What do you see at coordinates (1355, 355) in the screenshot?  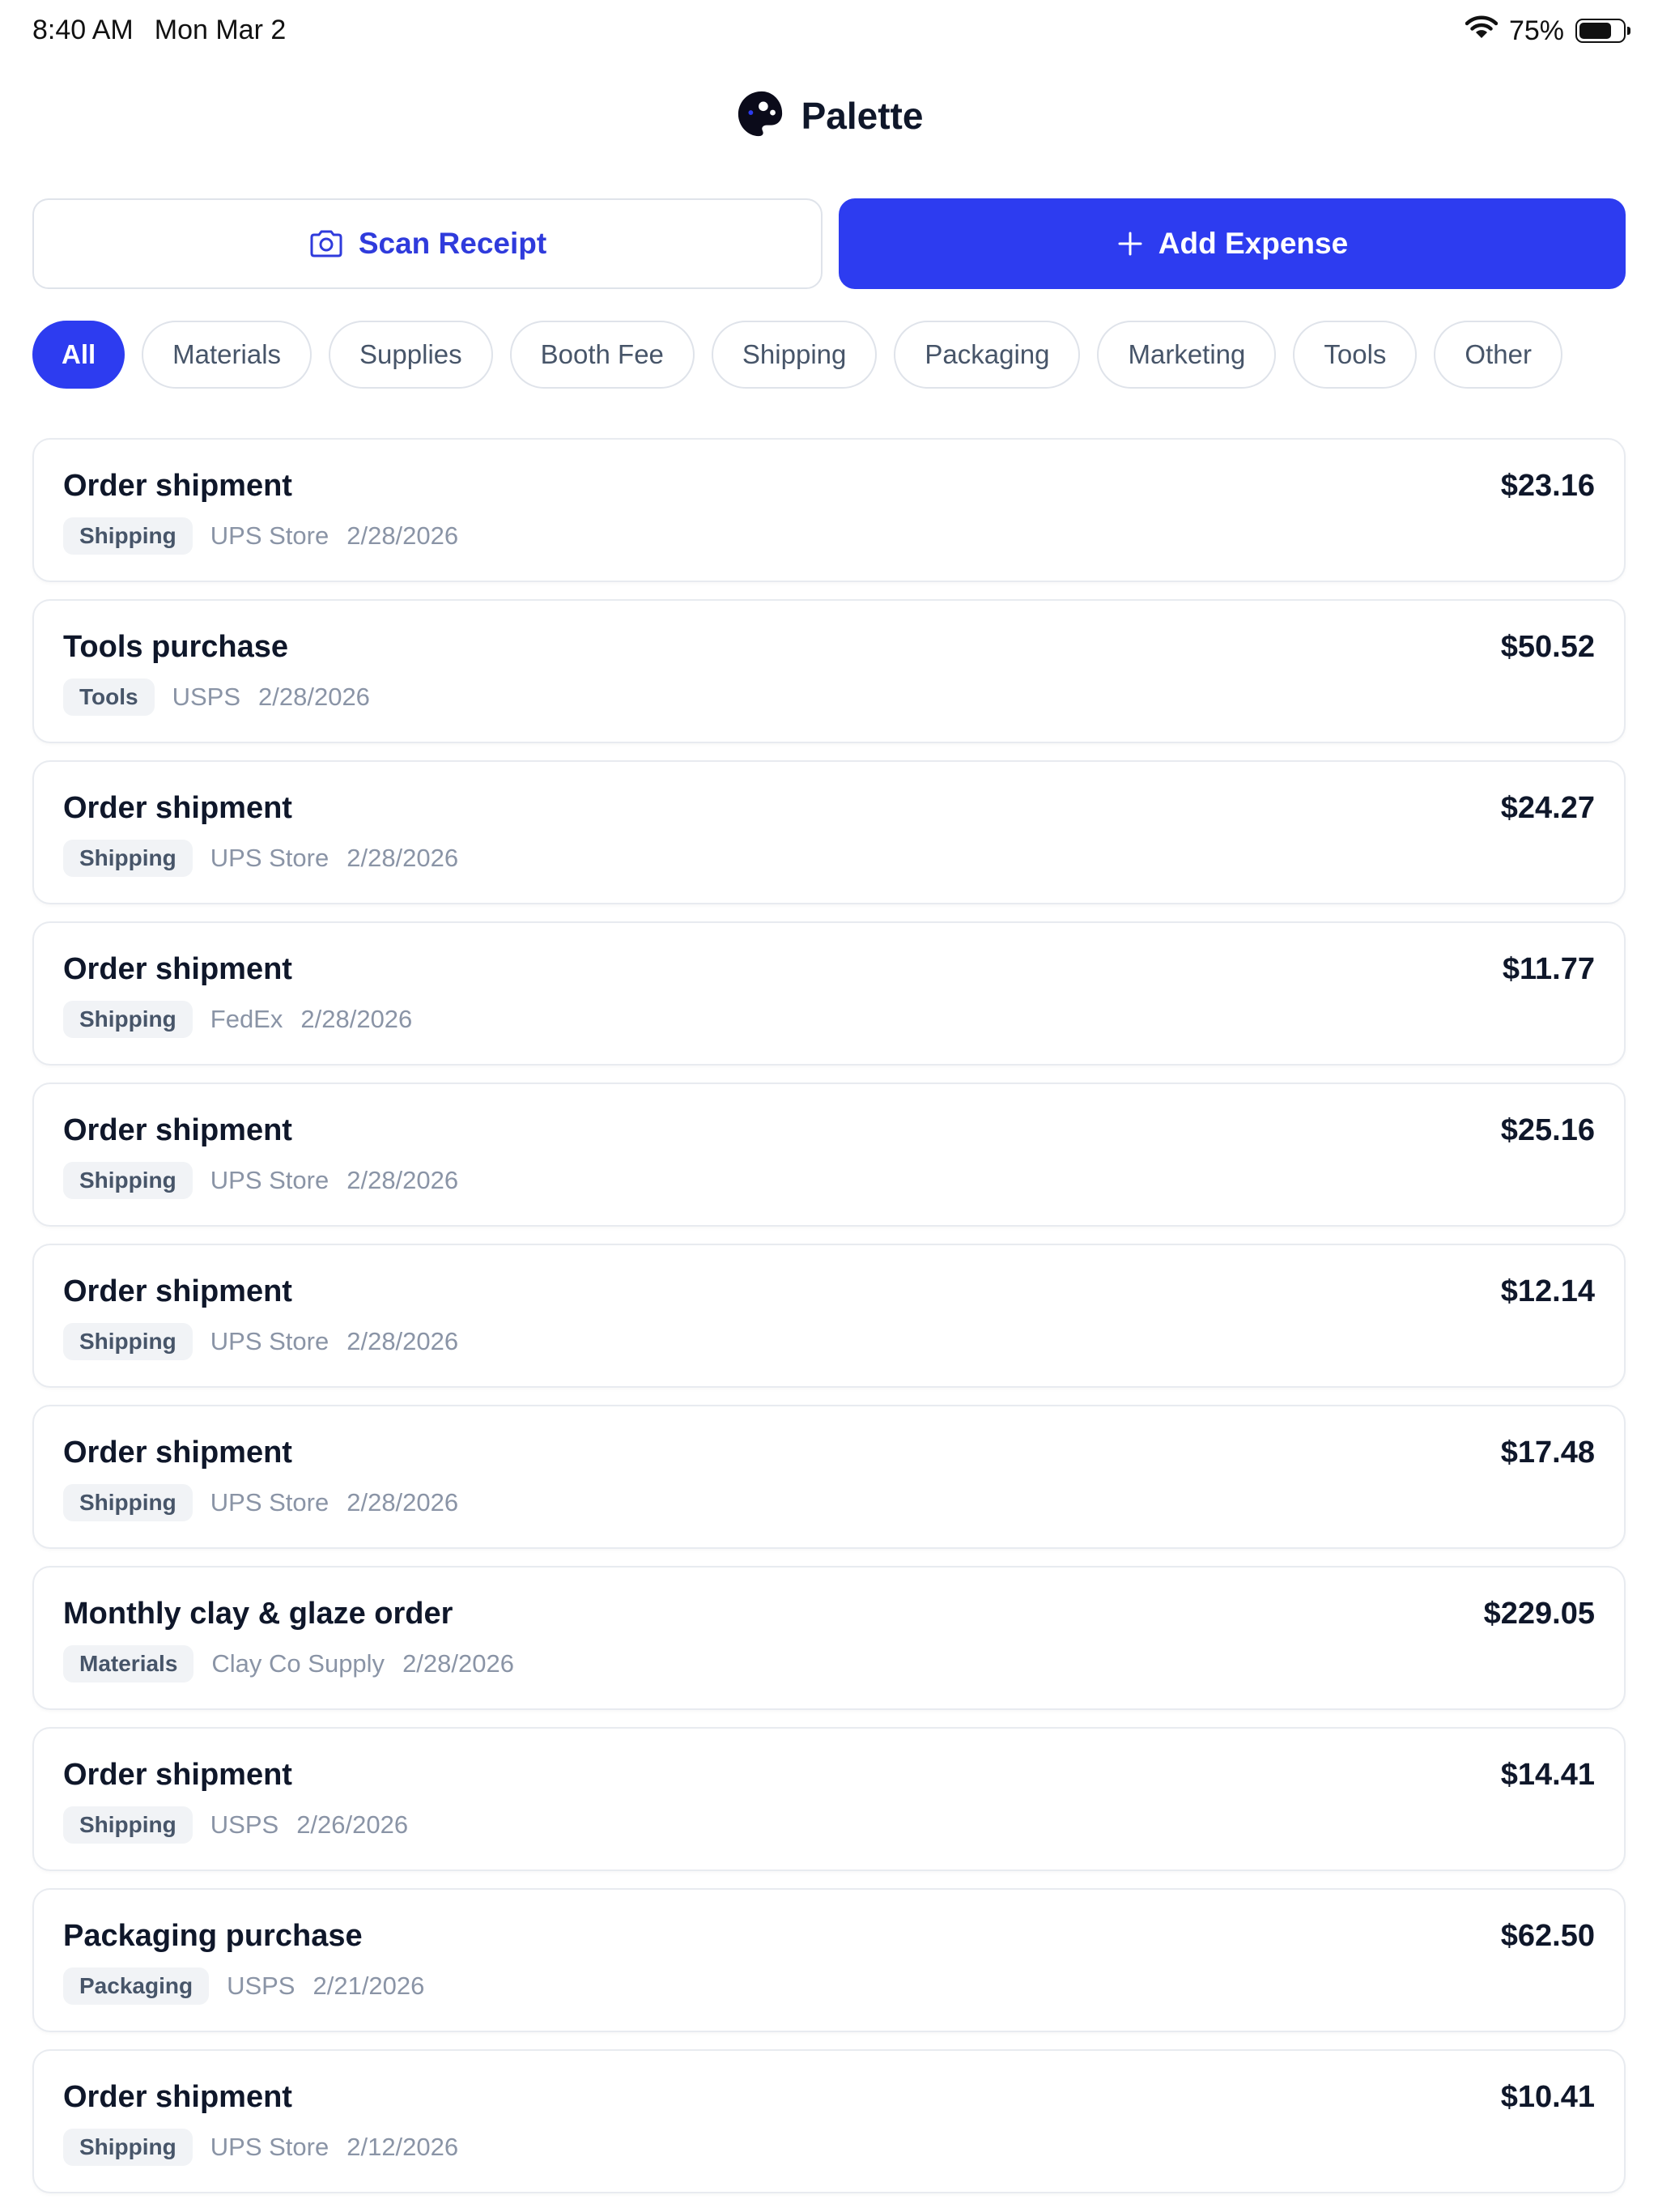 I see `filter-chip-tools: Tools` at bounding box center [1355, 355].